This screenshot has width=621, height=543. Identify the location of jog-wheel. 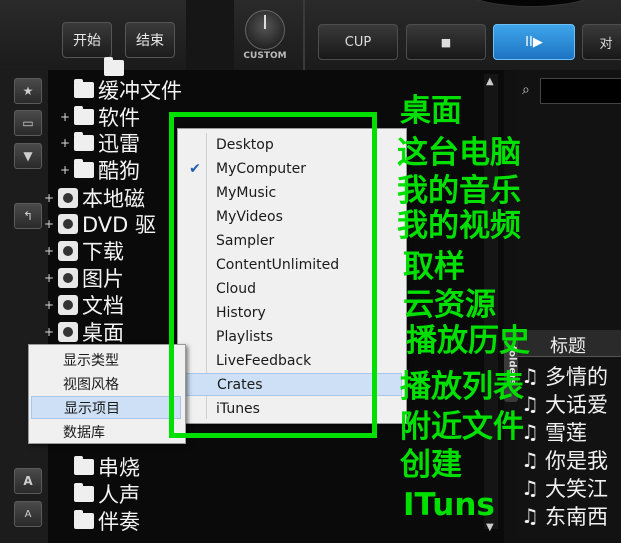
(531, 3).